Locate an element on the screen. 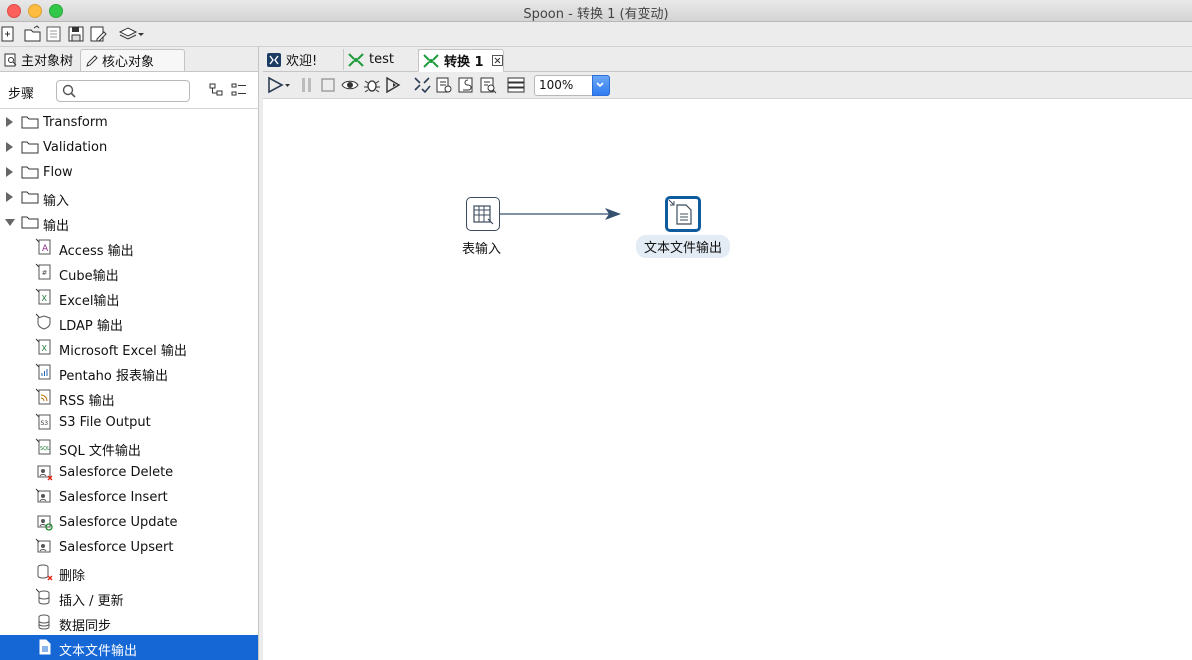 This screenshot has height=660, width=1192. chevron-down-icon is located at coordinates (601, 85).